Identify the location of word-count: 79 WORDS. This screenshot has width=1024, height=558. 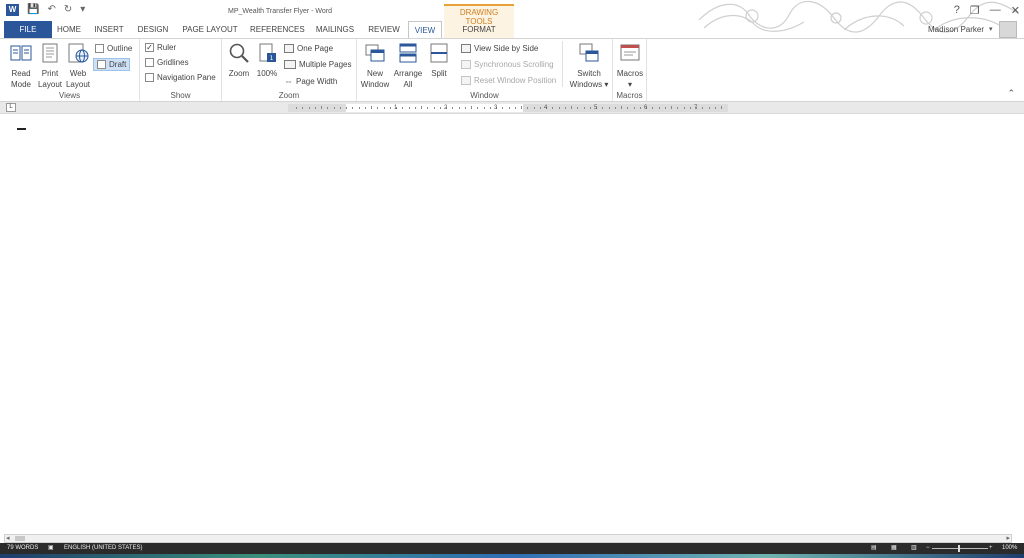
(22, 548).